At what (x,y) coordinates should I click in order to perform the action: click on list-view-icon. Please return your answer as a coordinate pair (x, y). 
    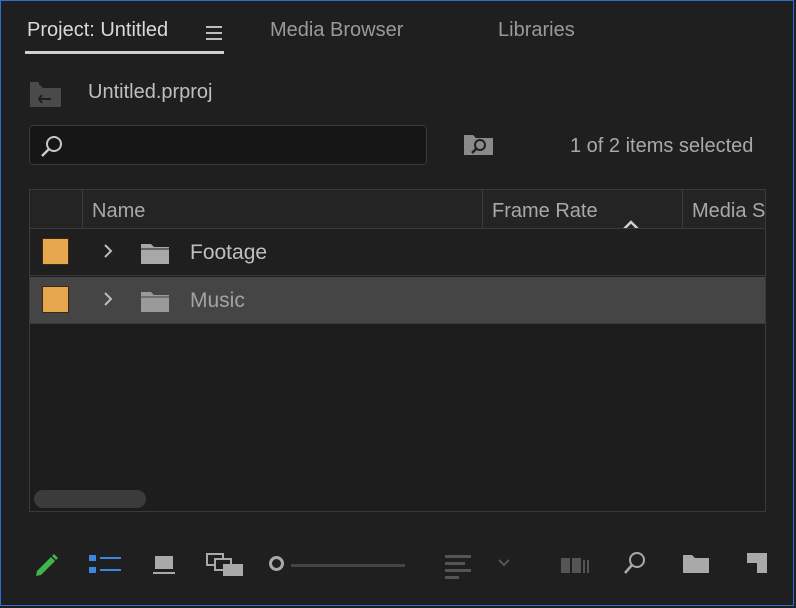
    Looking at the image, I should click on (105, 566).